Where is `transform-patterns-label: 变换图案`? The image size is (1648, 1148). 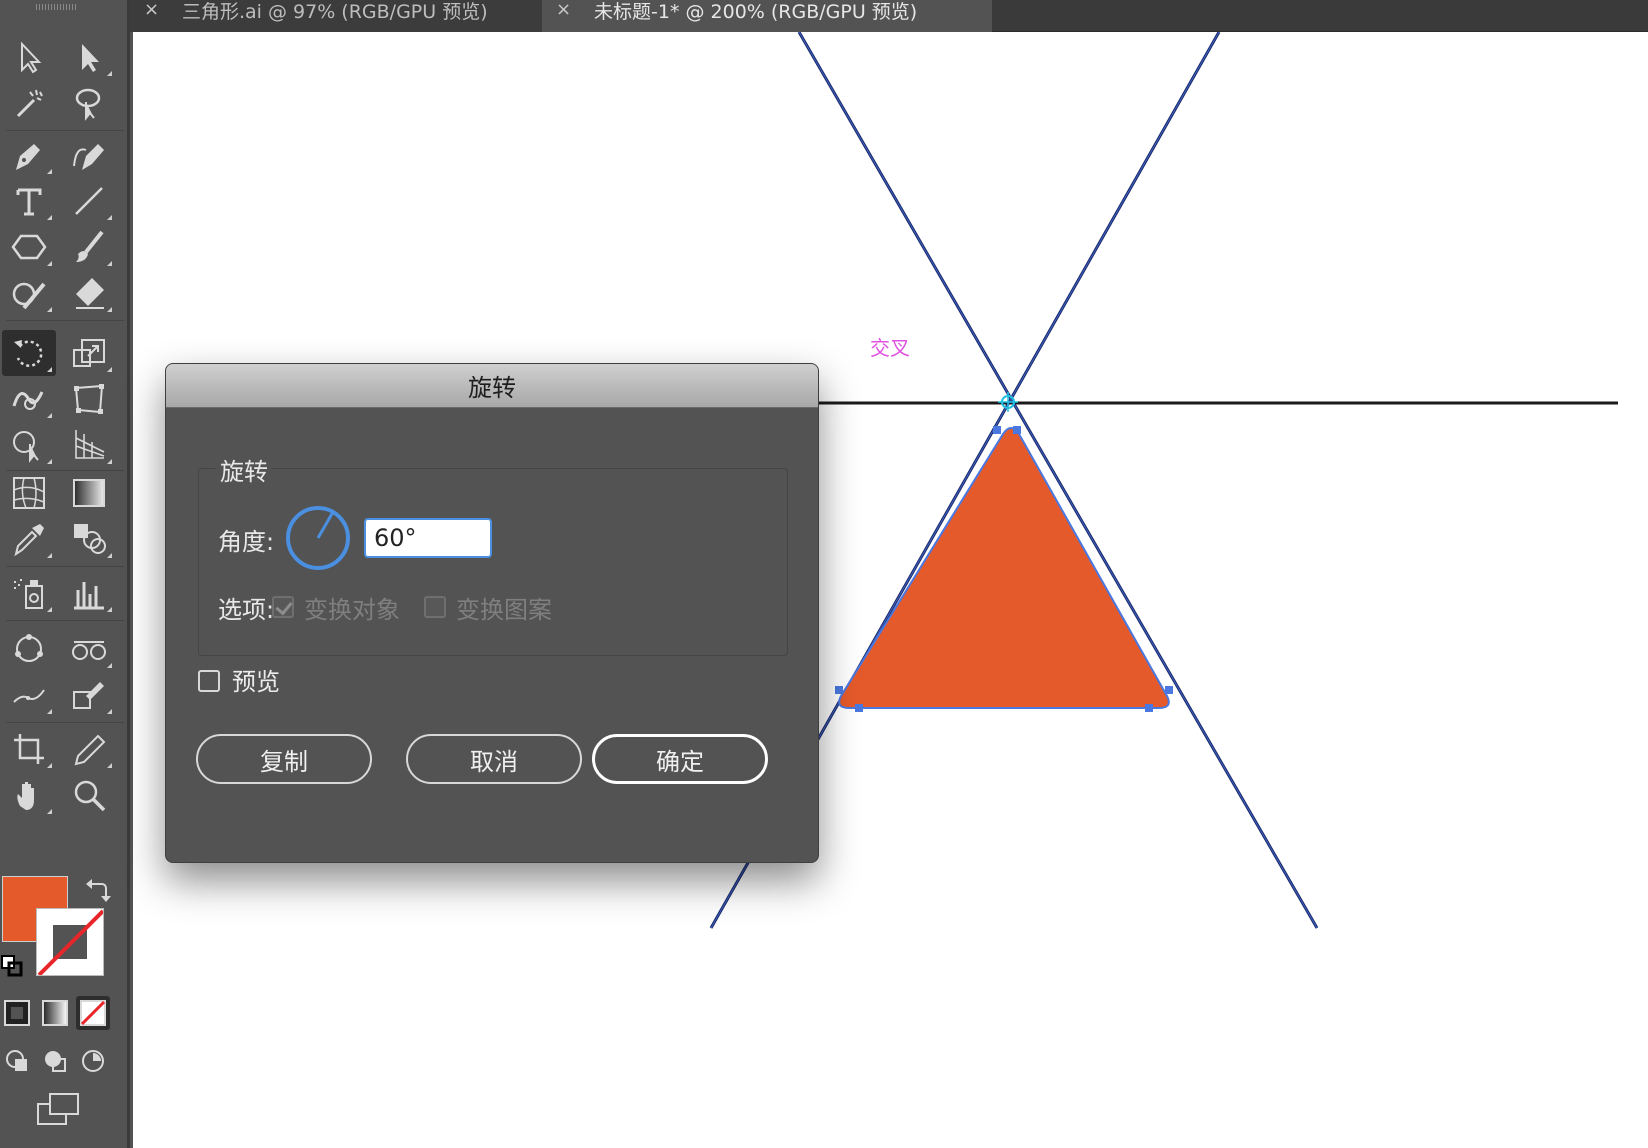
transform-patterns-label: 变换图案 is located at coordinates (504, 610).